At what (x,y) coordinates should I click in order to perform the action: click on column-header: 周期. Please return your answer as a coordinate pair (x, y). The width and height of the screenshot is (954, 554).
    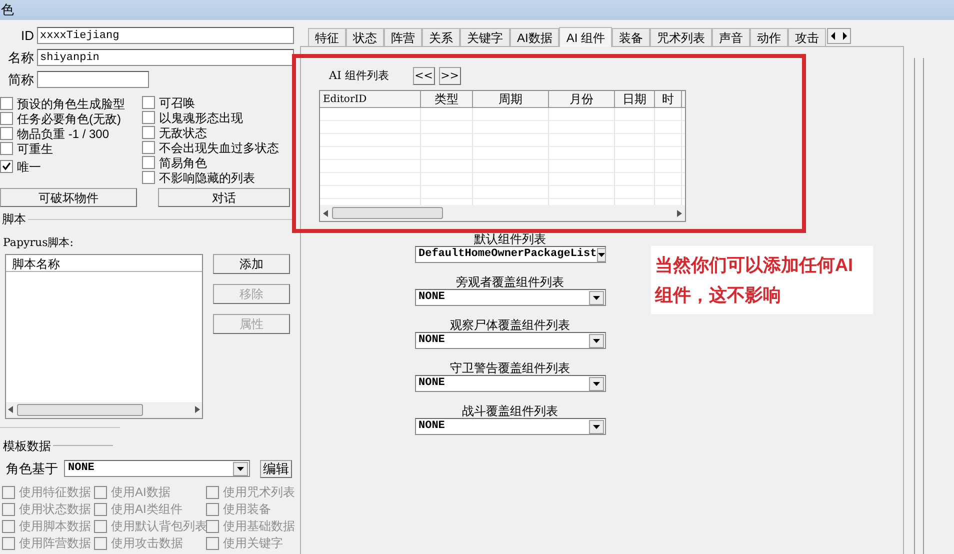
    Looking at the image, I should click on (511, 99).